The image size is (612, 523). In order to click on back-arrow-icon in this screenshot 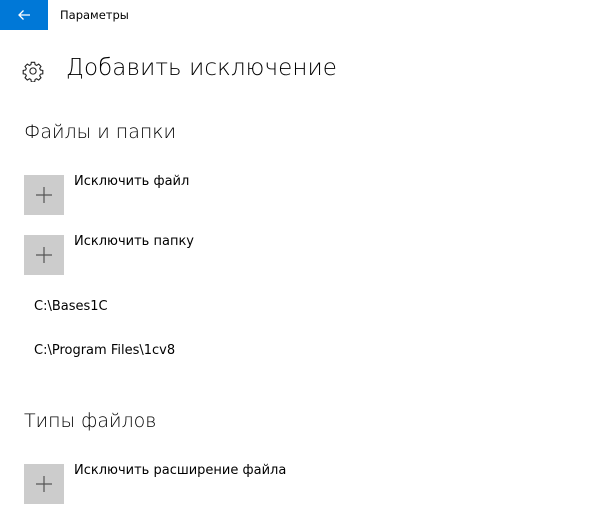, I will do `click(24, 15)`.